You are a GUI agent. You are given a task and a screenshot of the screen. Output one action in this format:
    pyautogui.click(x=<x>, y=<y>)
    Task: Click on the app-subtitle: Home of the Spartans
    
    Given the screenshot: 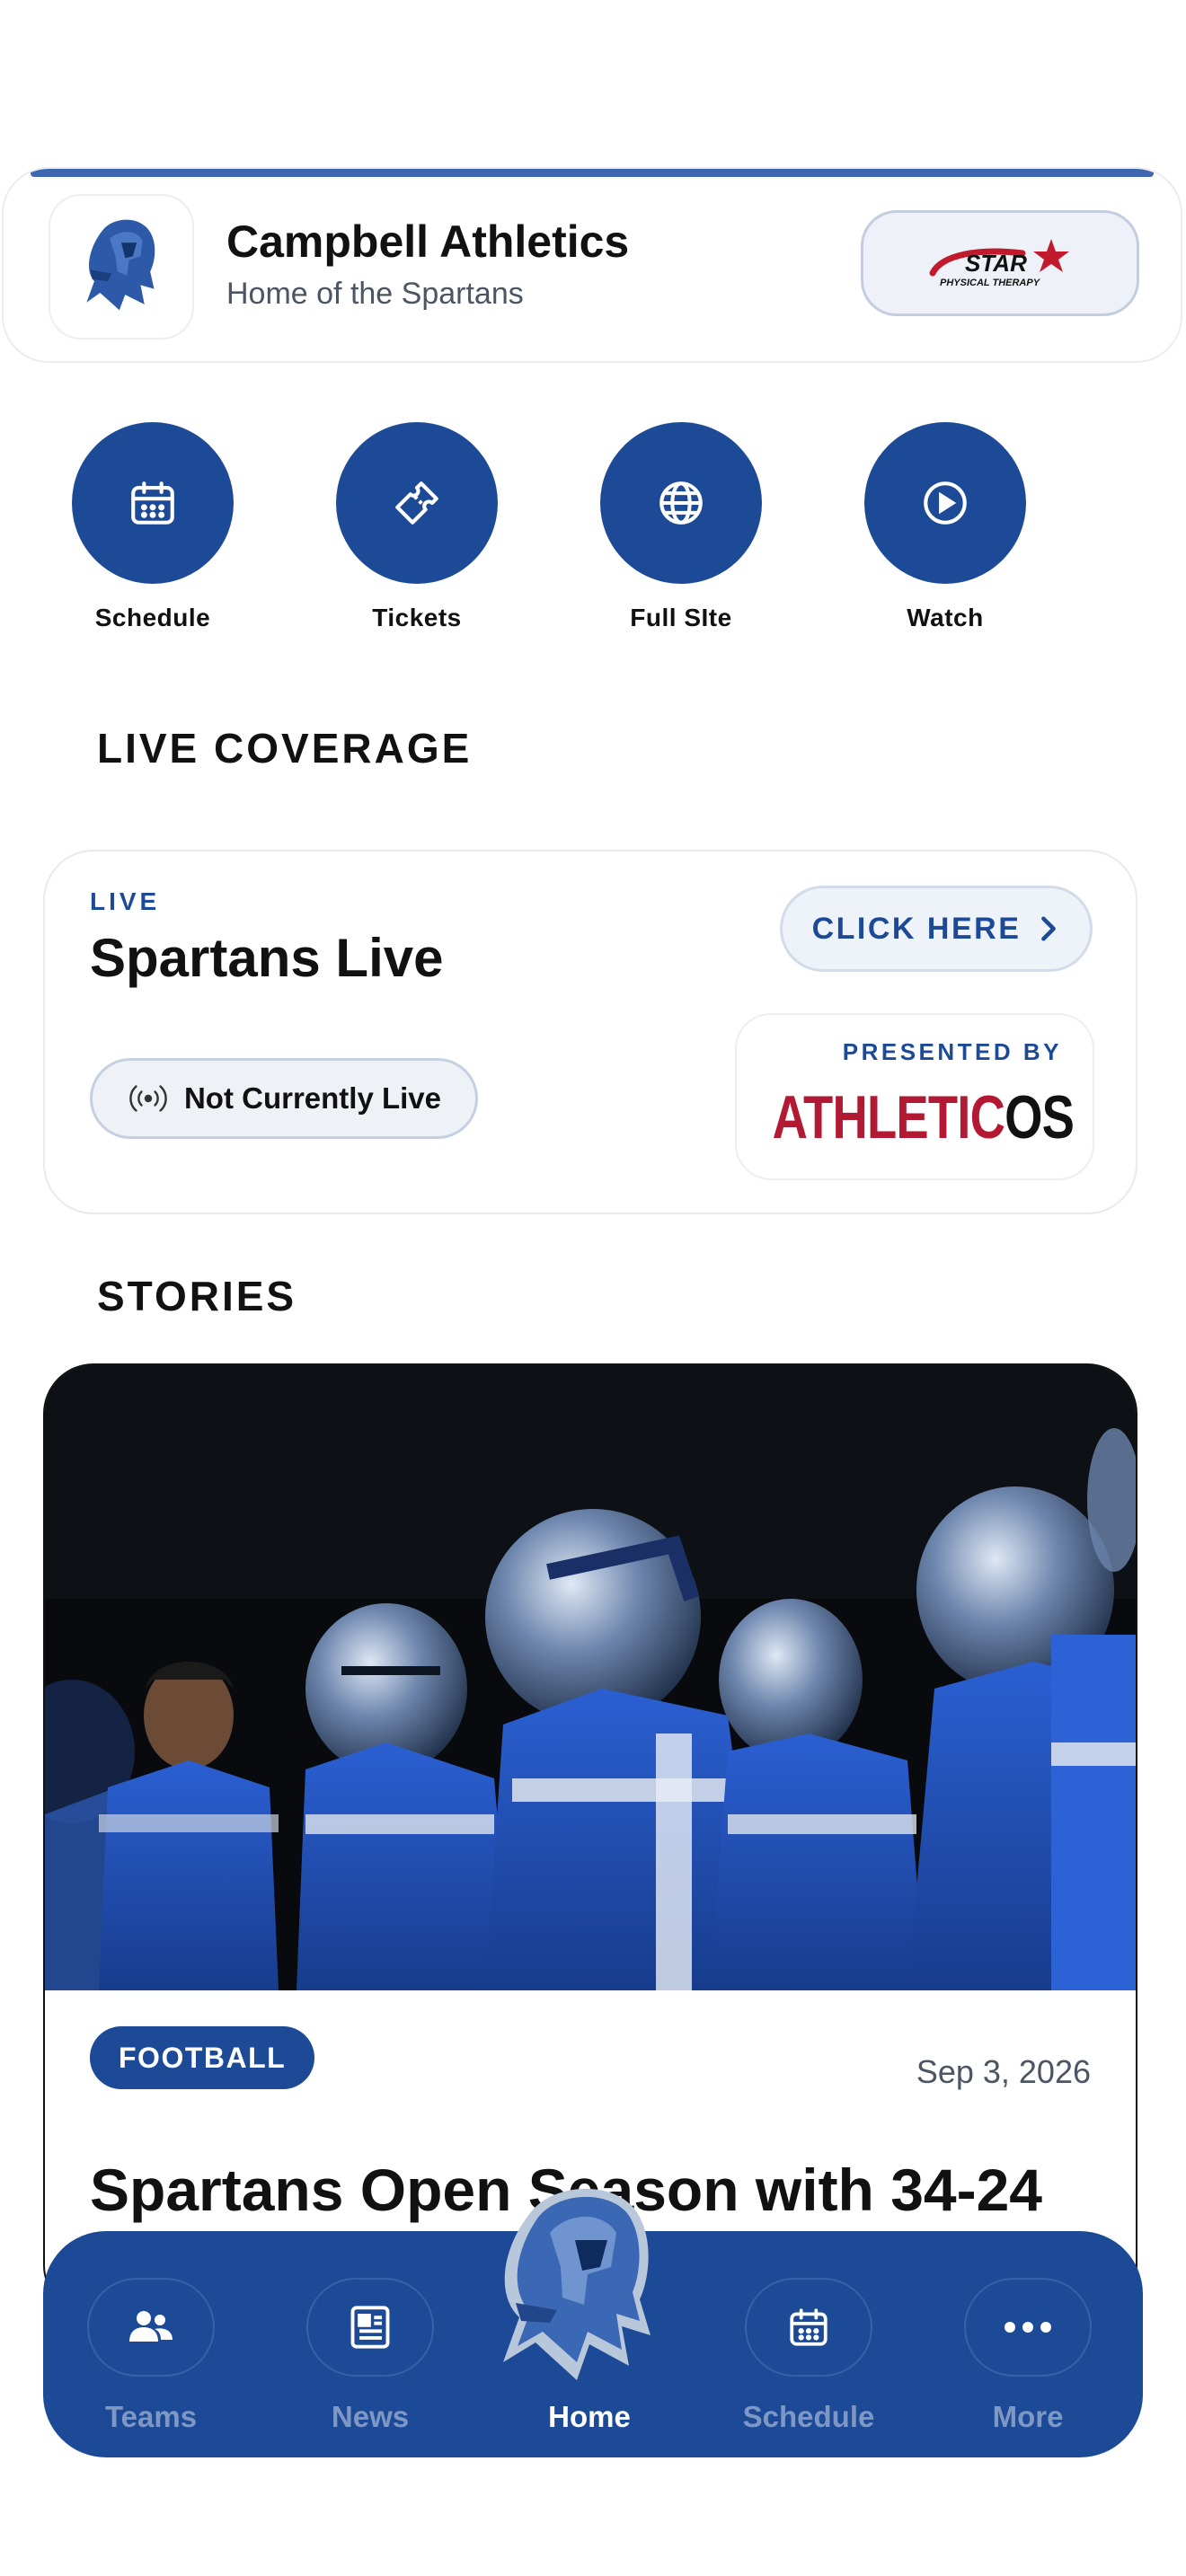 What is the action you would take?
    pyautogui.click(x=375, y=294)
    